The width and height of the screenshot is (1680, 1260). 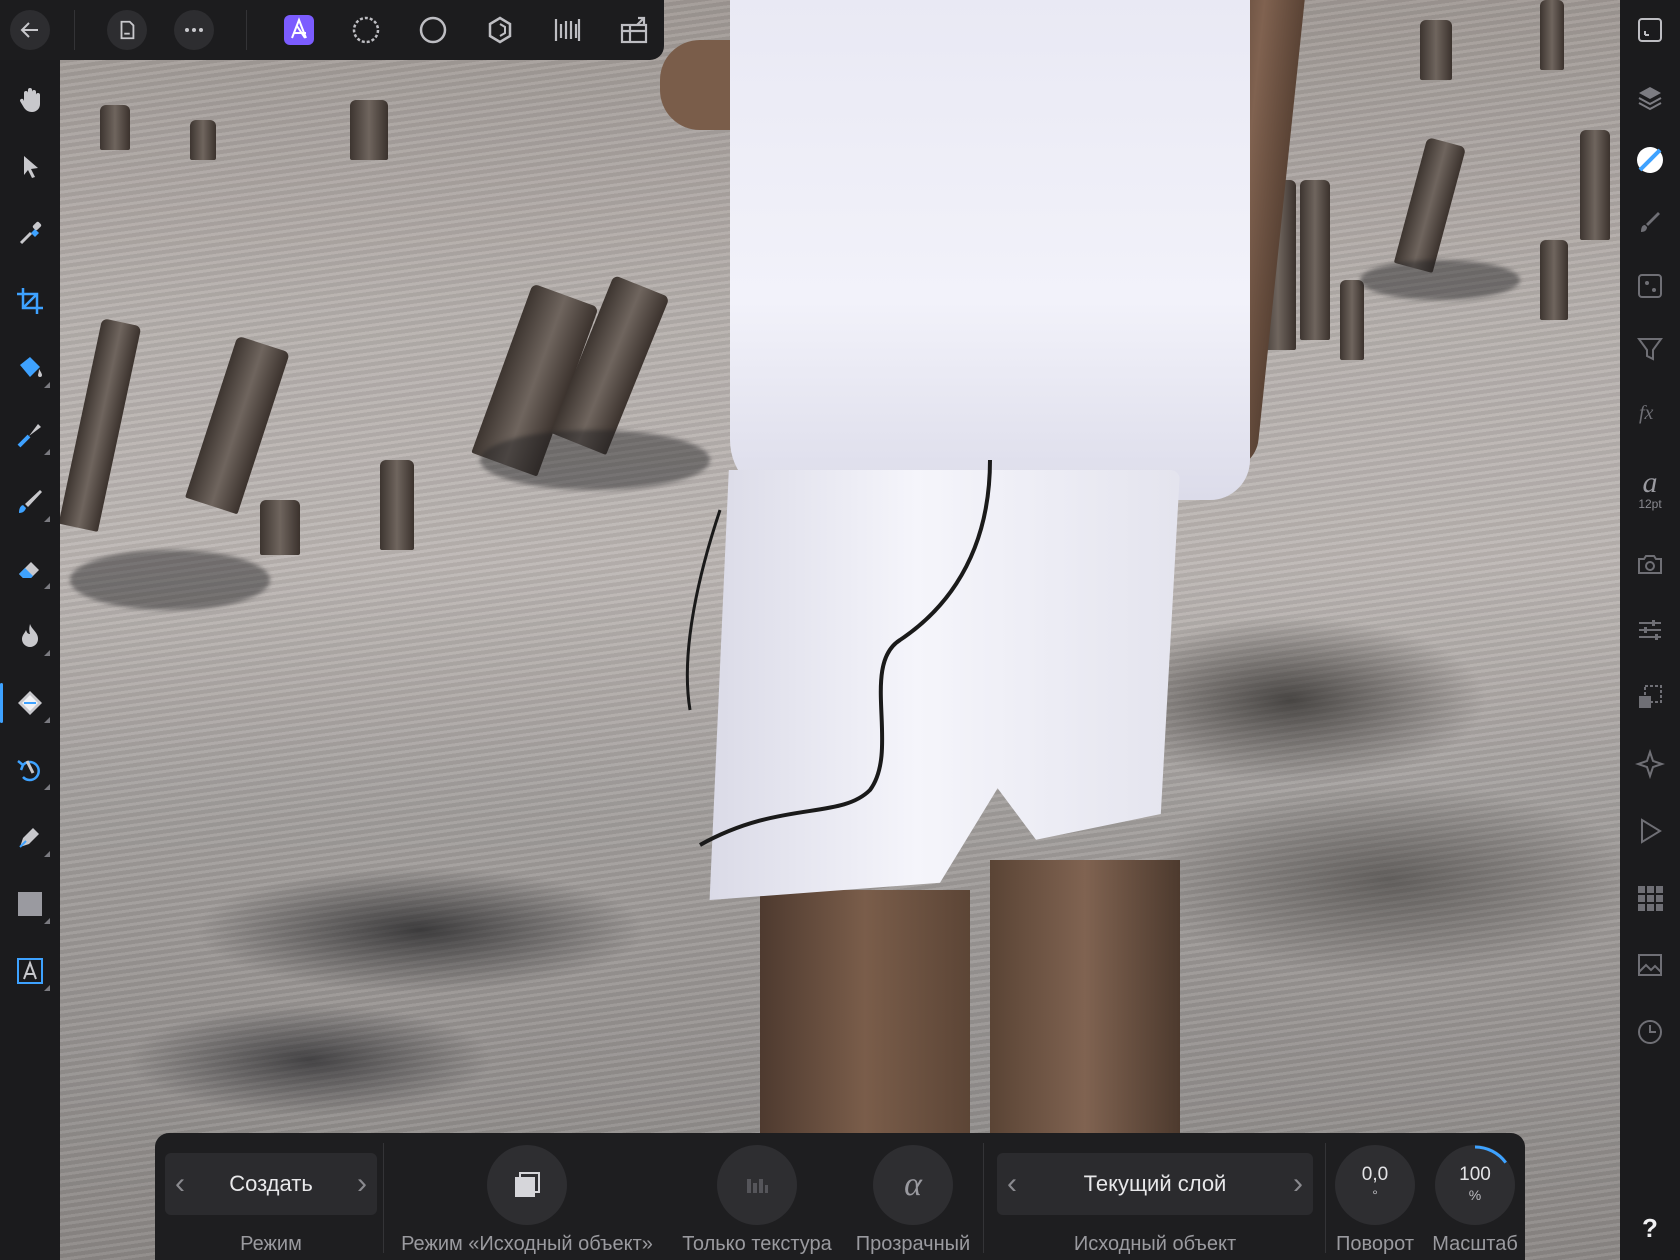 I want to click on photo-persona-icon, so click(x=299, y=30).